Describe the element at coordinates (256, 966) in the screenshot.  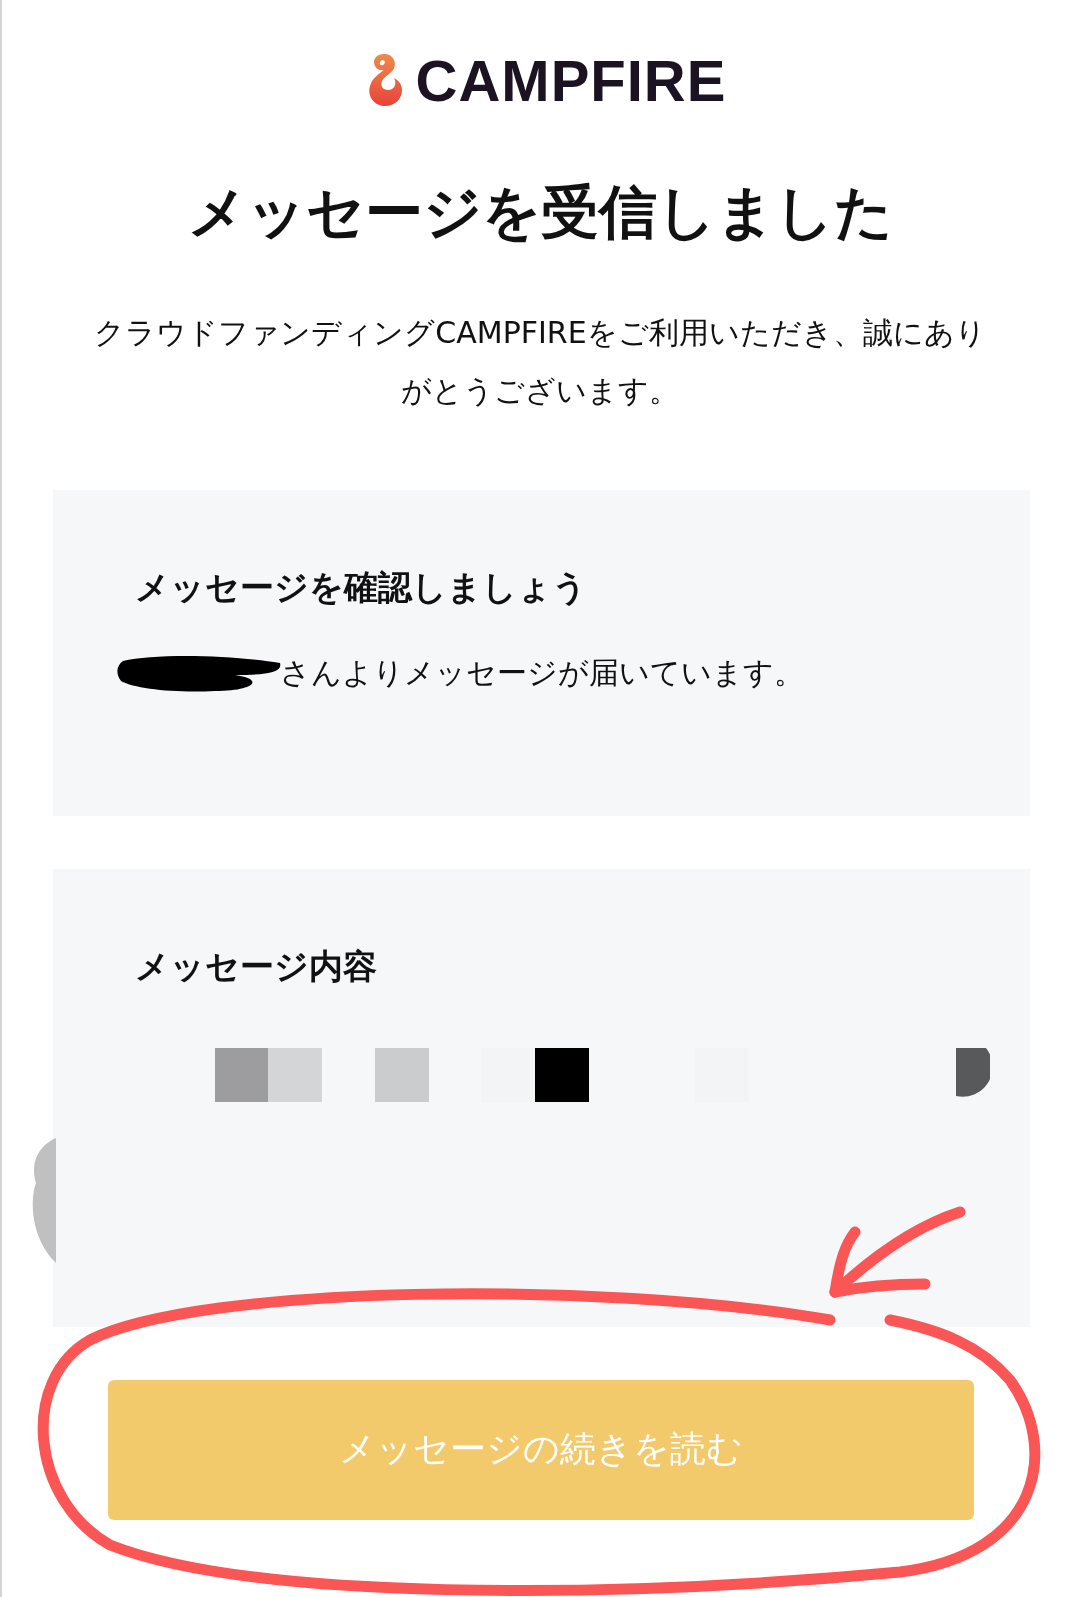
I see `card-heading: メッセージ内容` at that location.